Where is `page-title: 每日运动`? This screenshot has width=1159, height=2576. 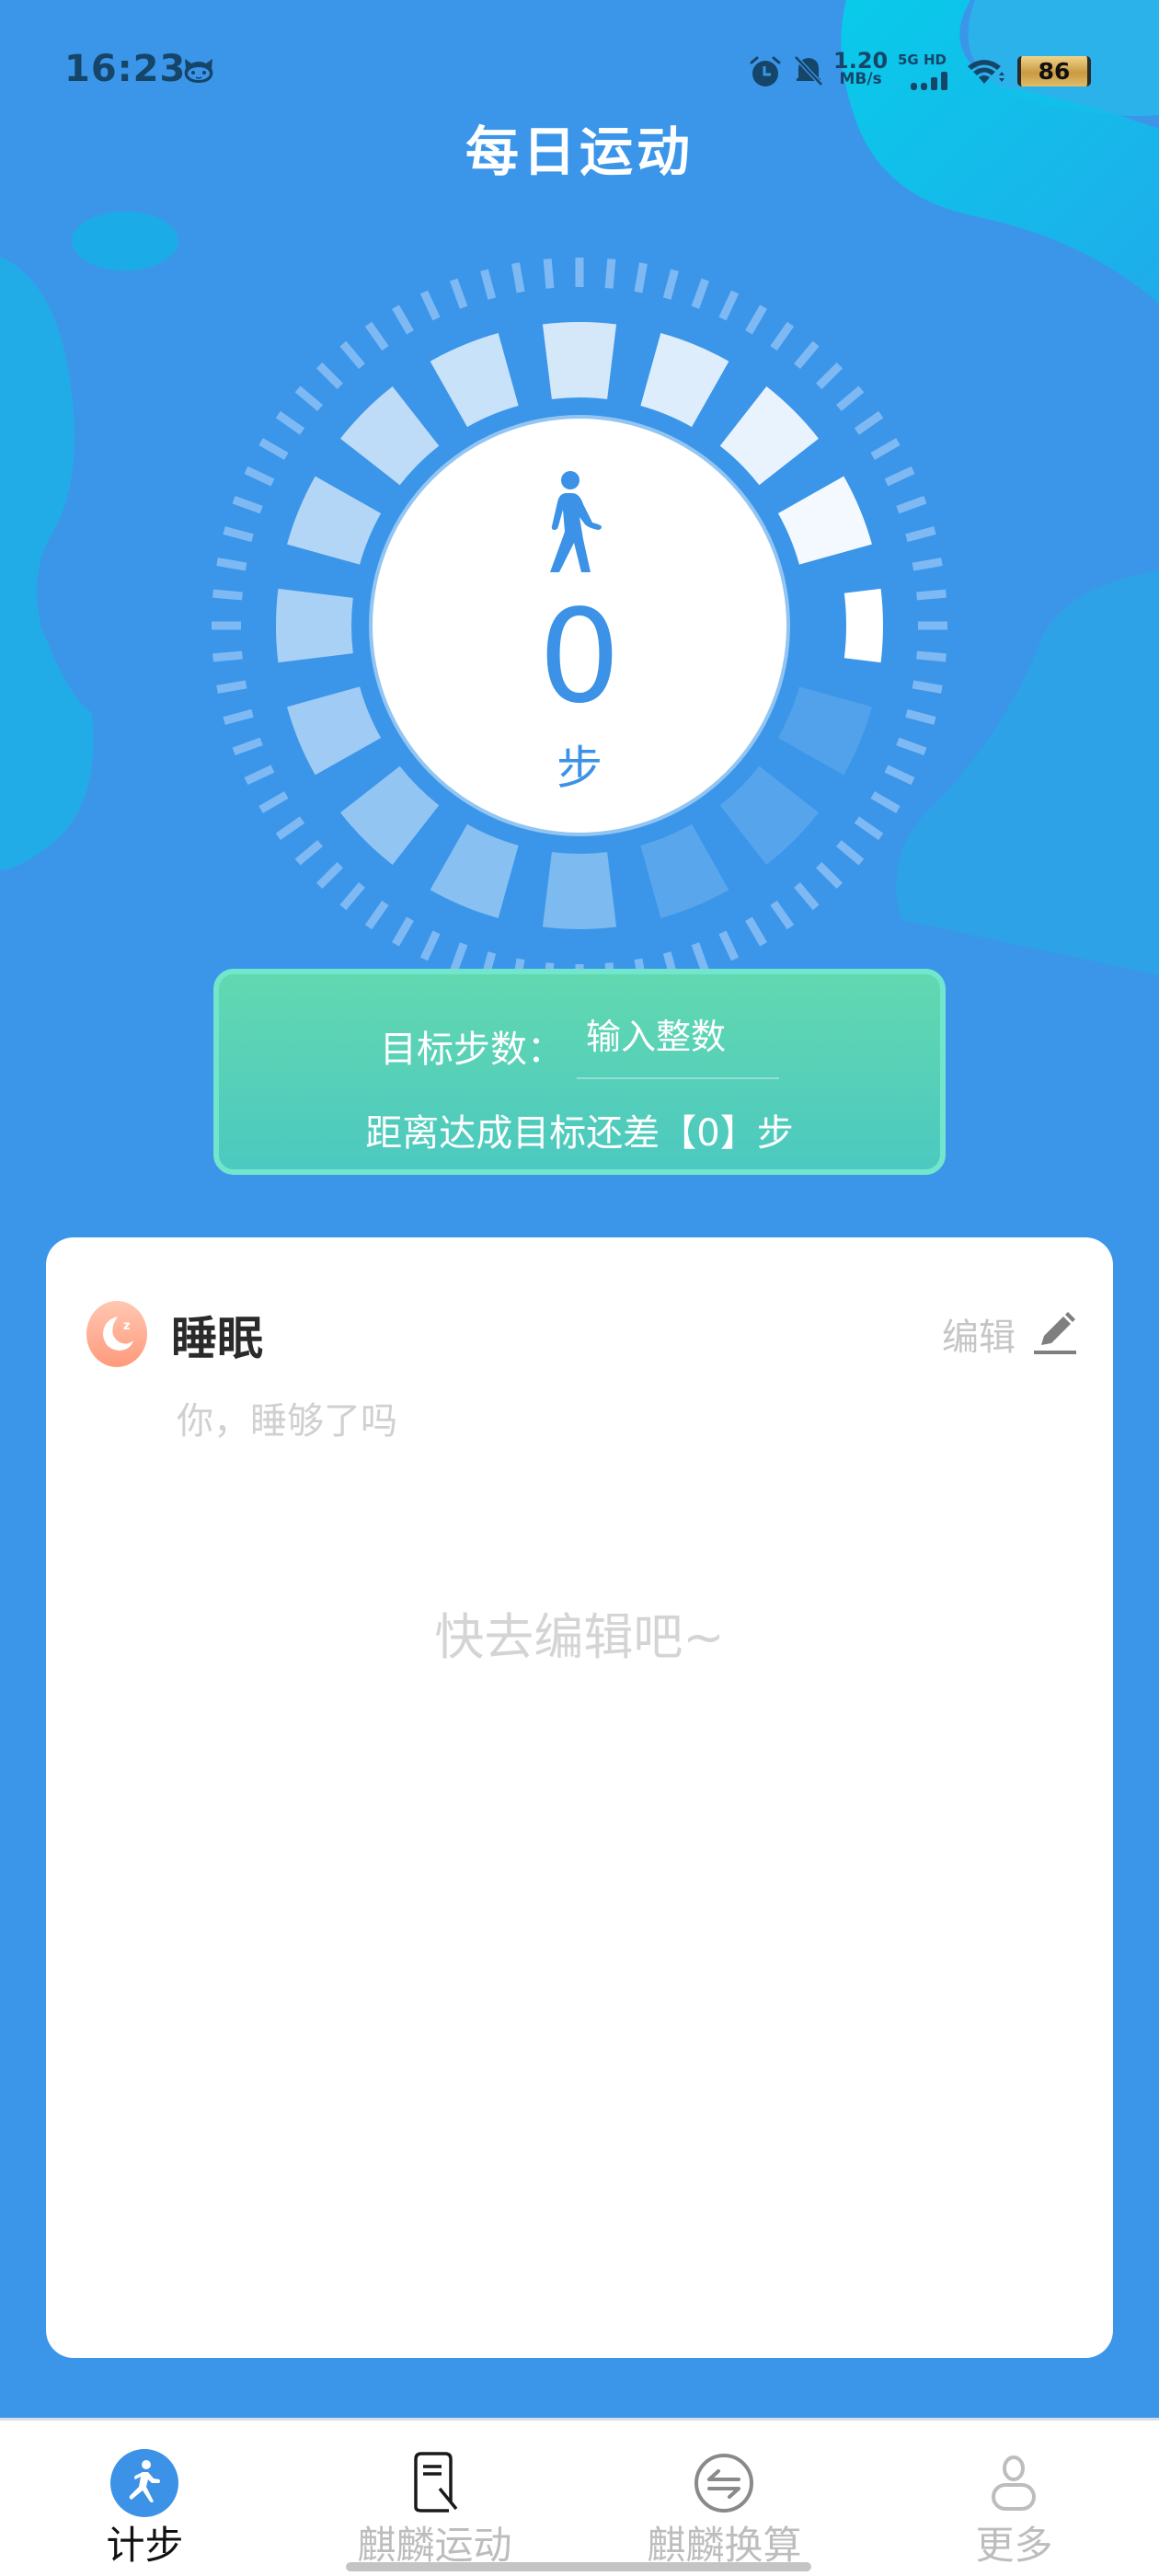 page-title: 每日运动 is located at coordinates (579, 152).